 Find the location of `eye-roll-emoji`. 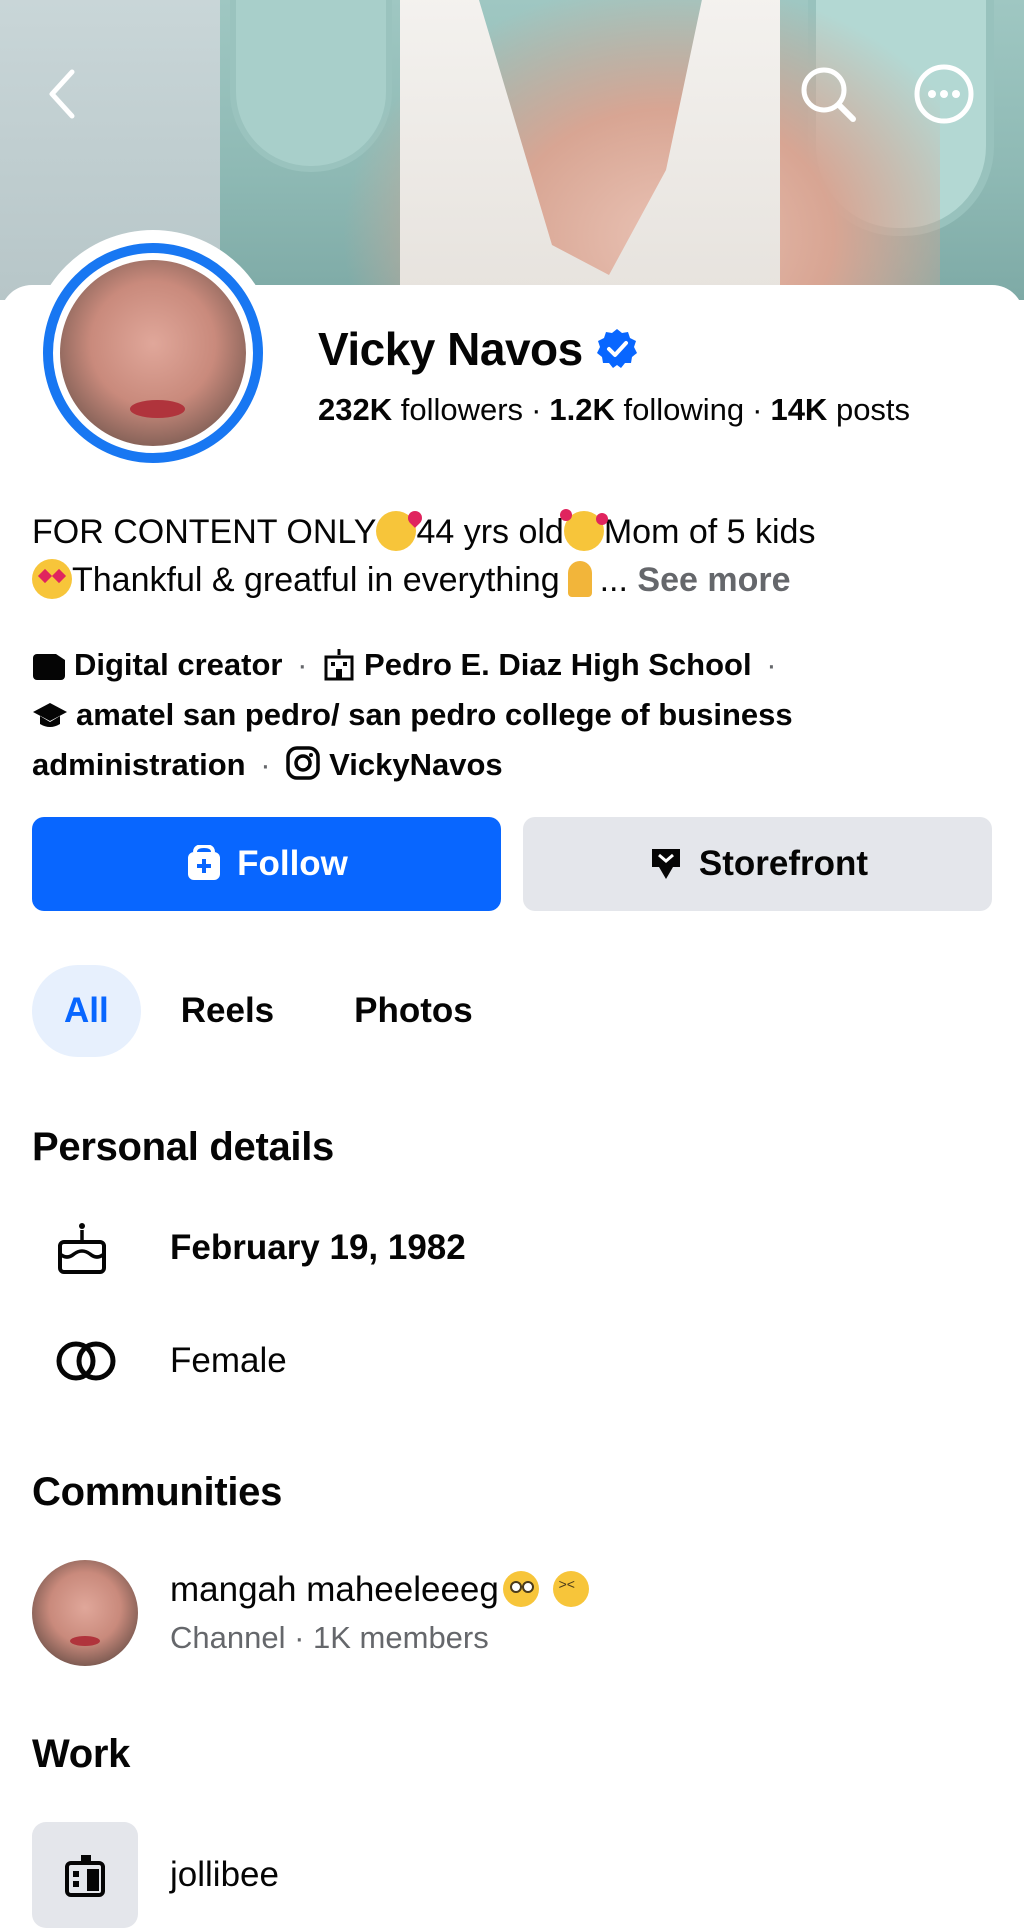

eye-roll-emoji is located at coordinates (520, 1589).